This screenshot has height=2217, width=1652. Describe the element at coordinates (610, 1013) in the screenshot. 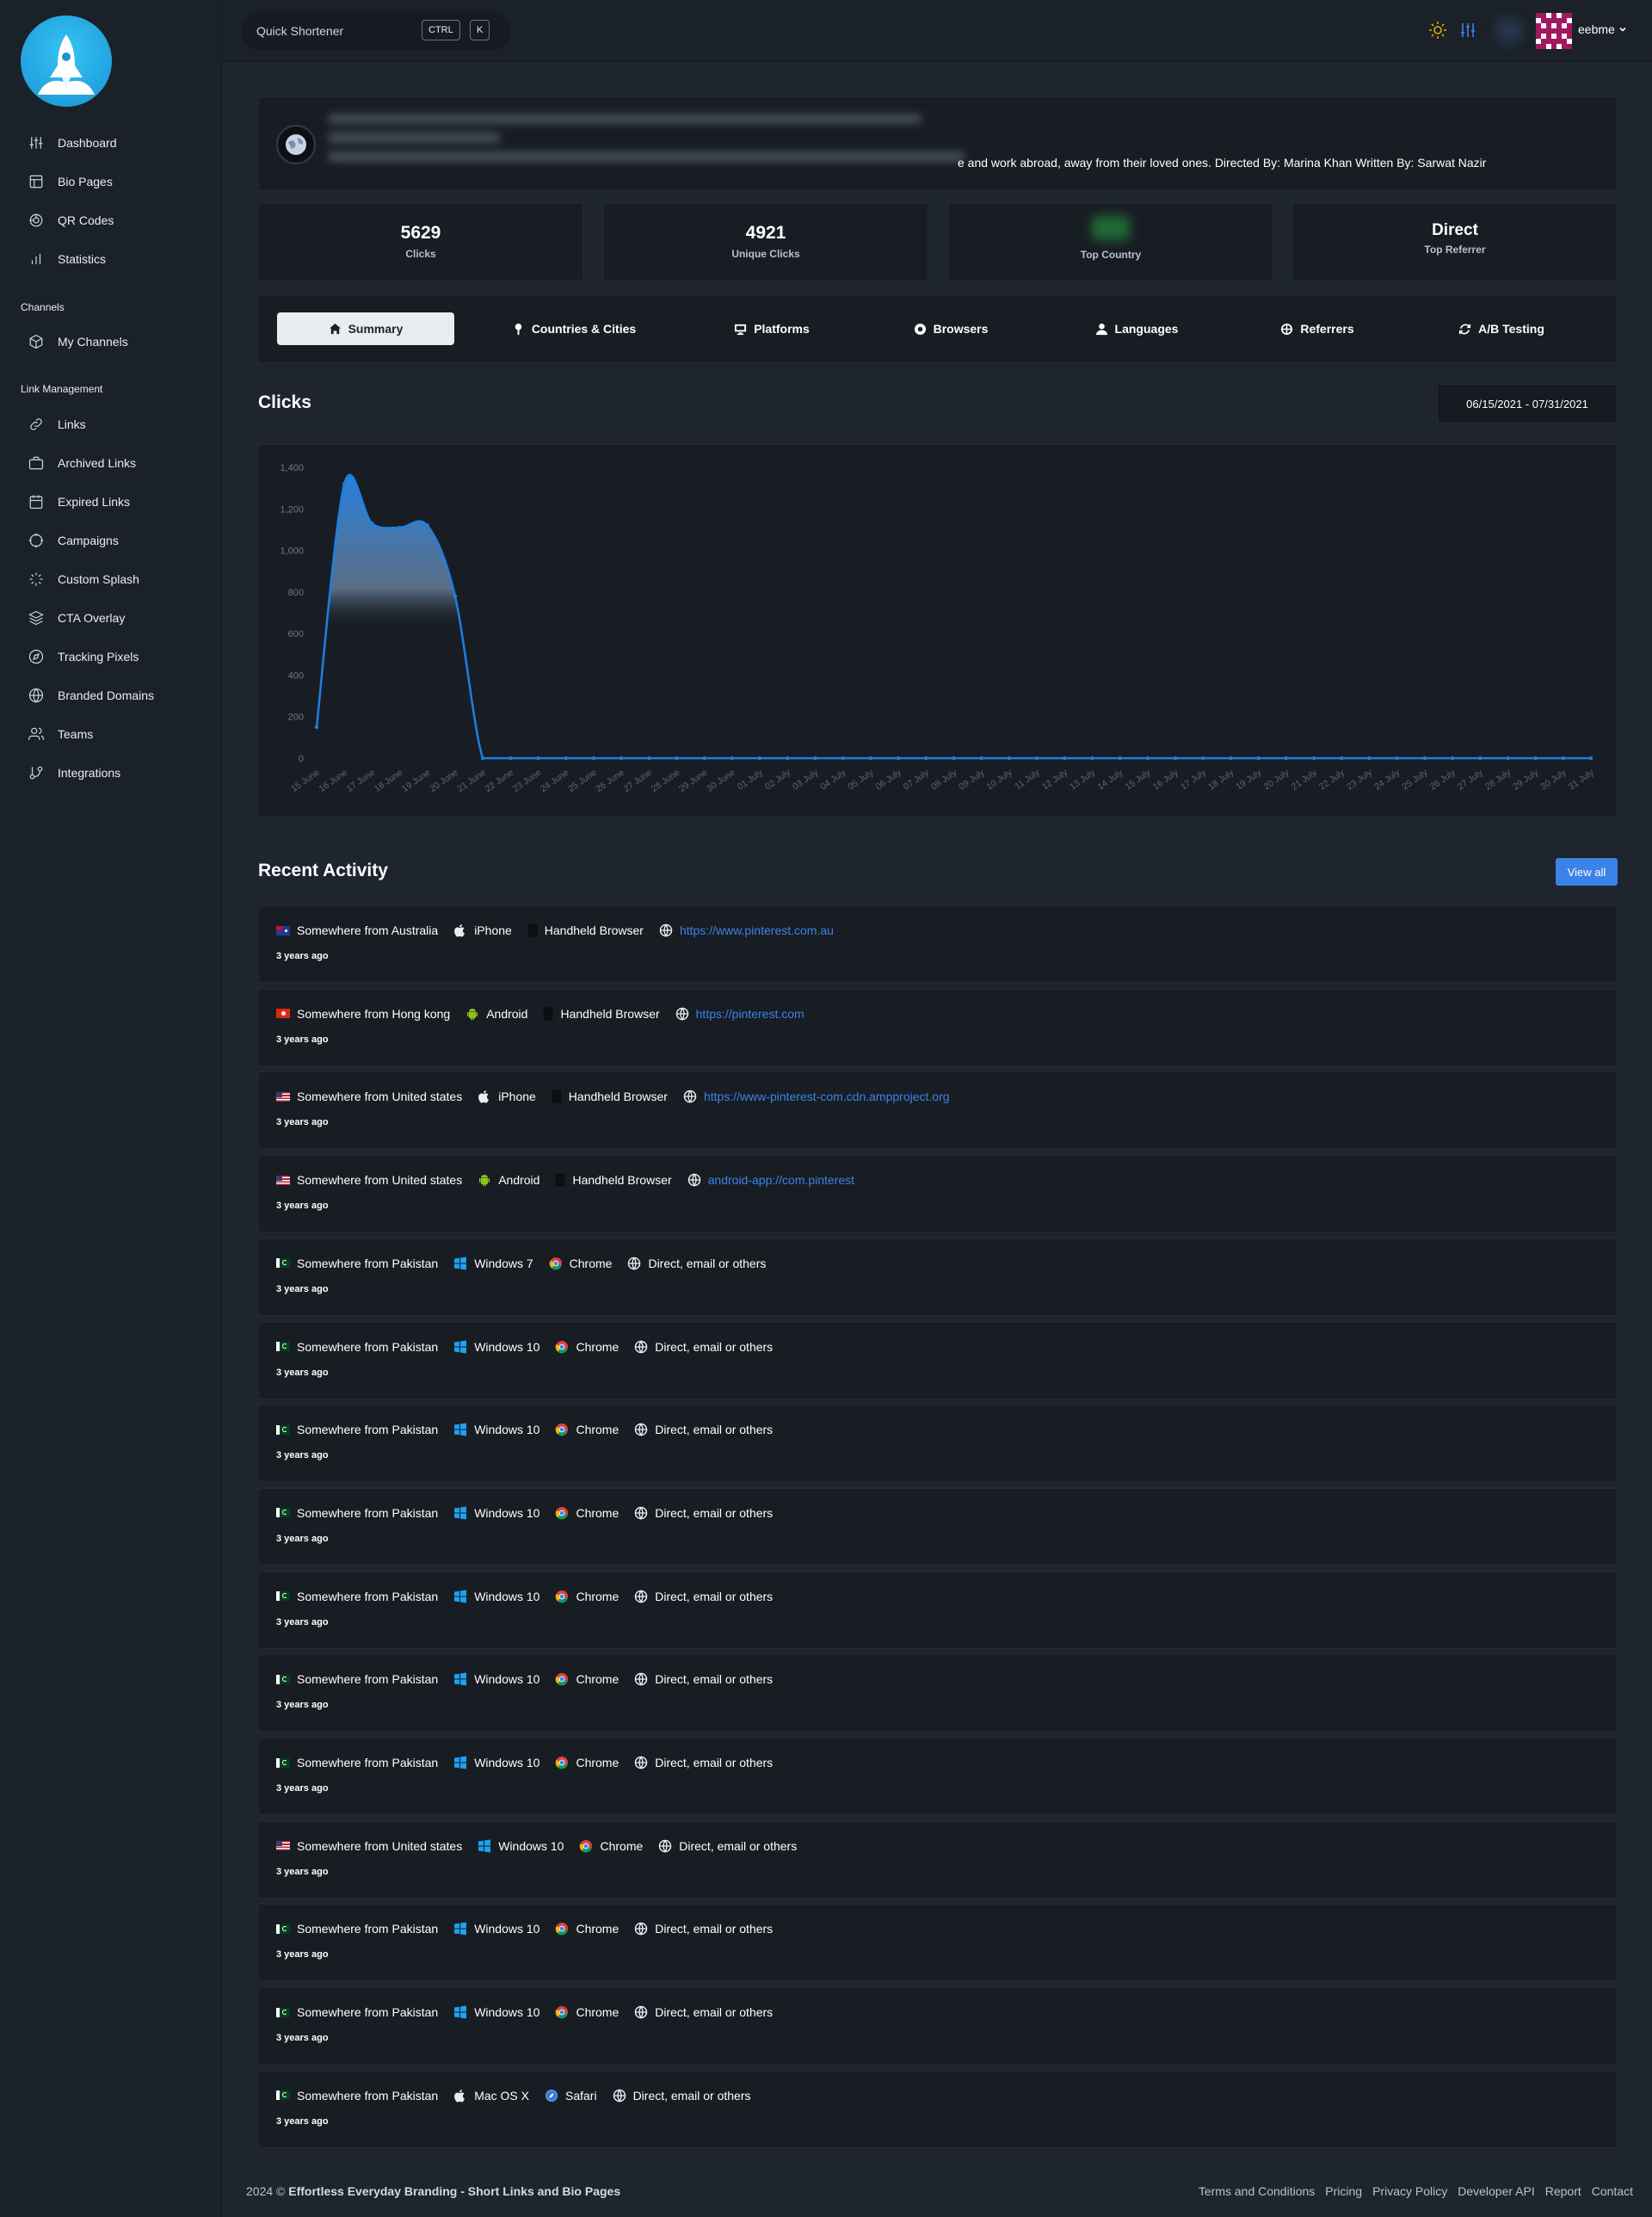

I see `activity-browser: Handheld Browser` at that location.